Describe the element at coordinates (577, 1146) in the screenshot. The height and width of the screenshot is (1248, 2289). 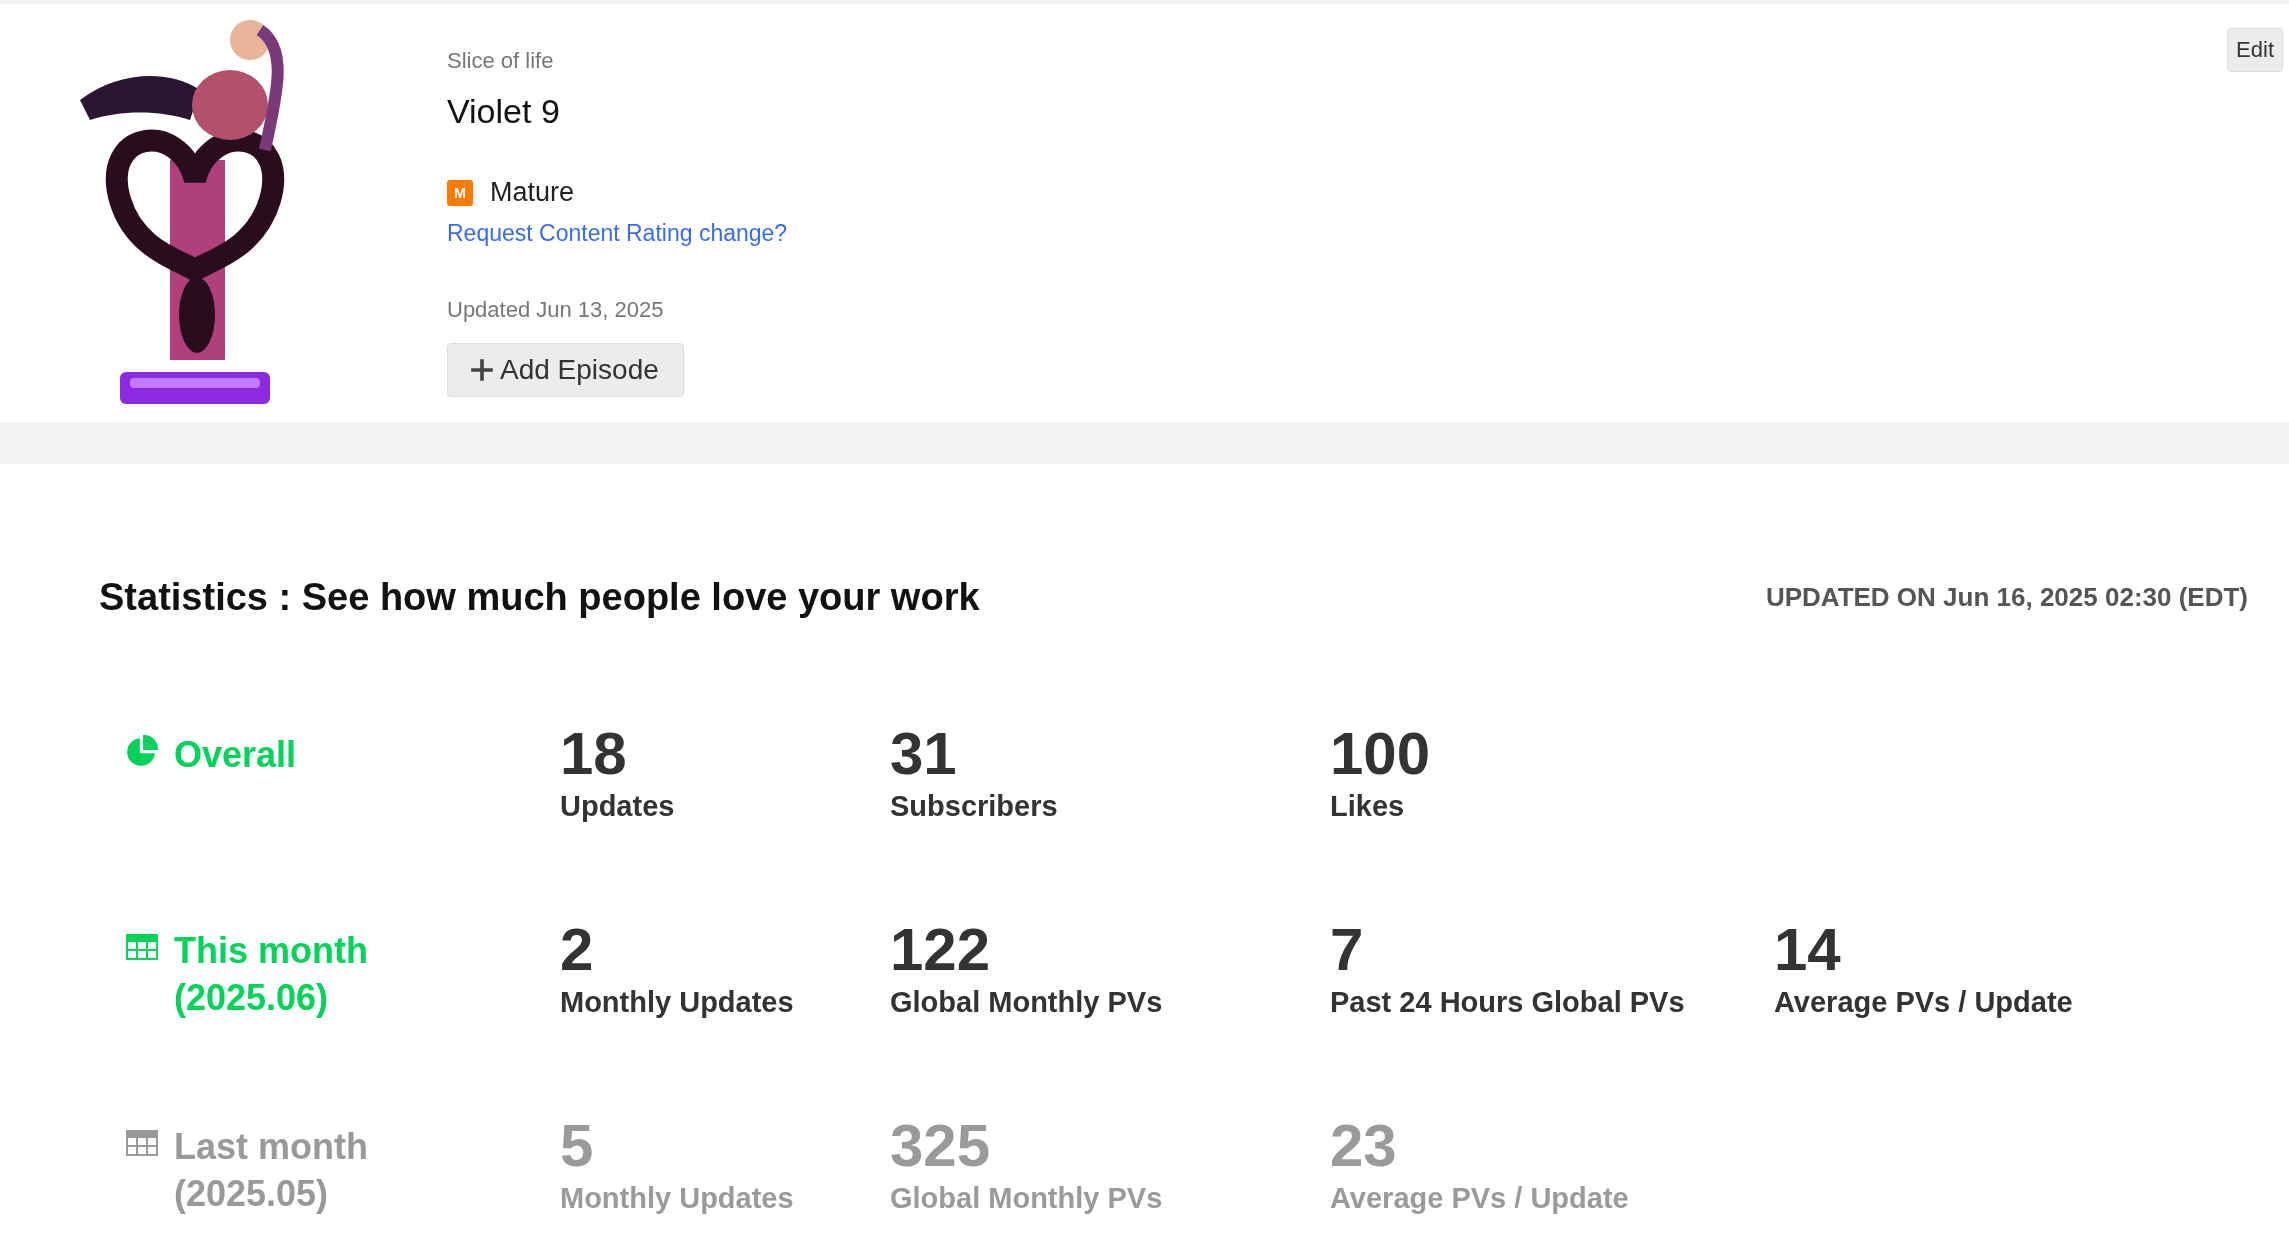
I see `stat-value: 5` at that location.